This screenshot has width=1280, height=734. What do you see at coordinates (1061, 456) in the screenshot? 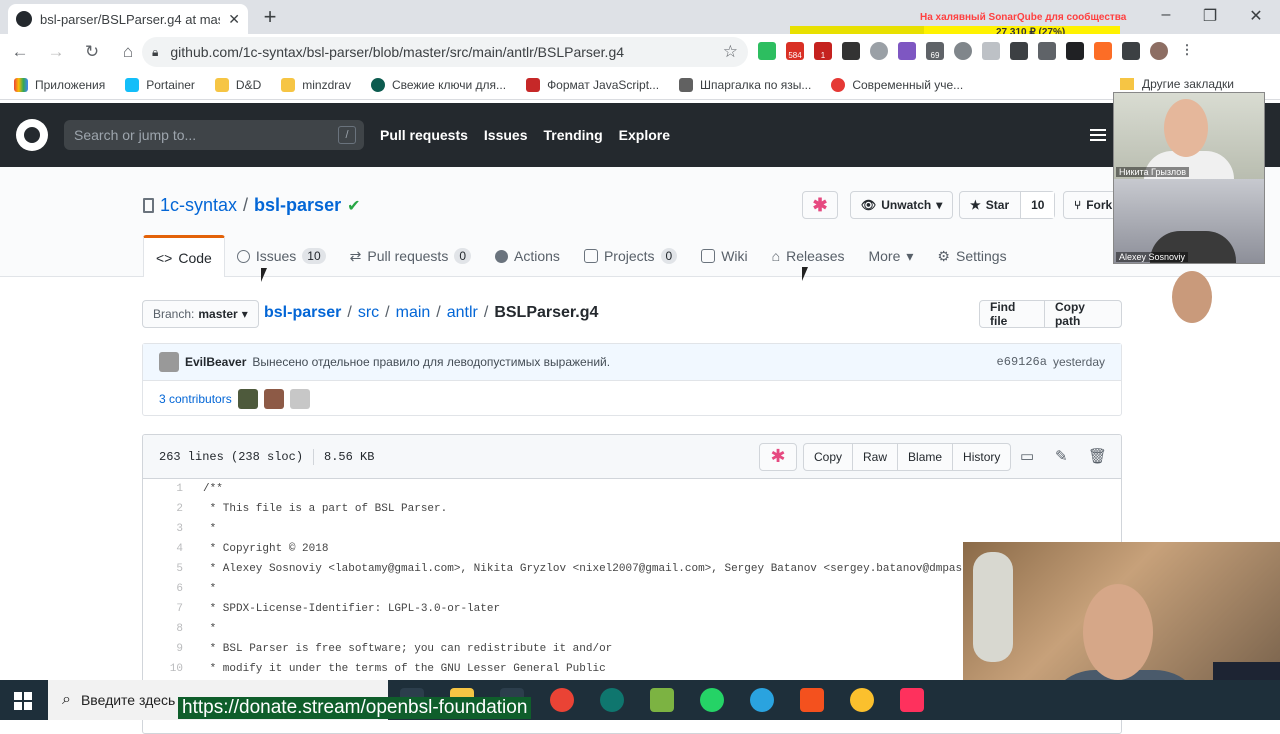
I see `pencil-icon: ✎` at bounding box center [1061, 456].